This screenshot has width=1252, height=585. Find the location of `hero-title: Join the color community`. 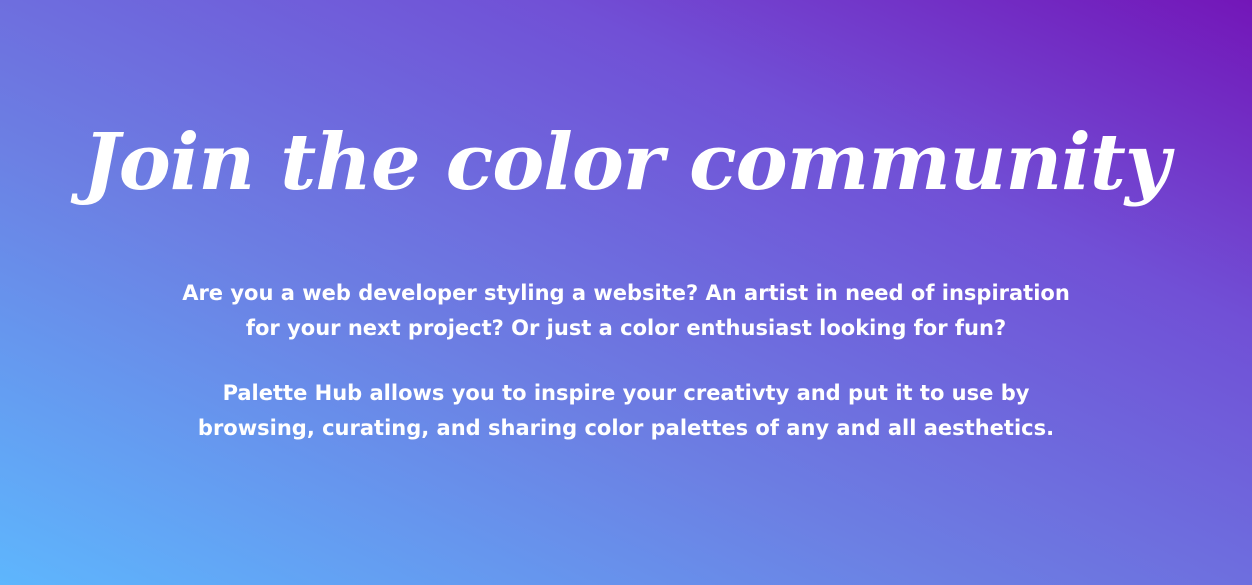

hero-title: Join the color community is located at coordinates (626, 162).